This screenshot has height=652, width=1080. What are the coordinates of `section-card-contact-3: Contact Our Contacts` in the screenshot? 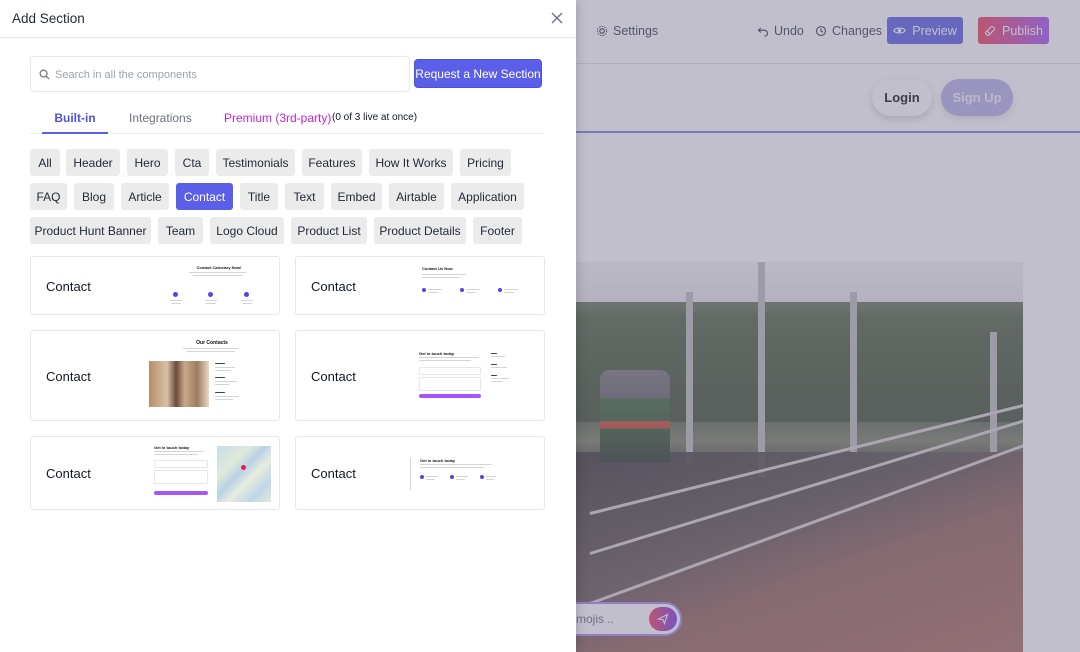 It's located at (155, 375).